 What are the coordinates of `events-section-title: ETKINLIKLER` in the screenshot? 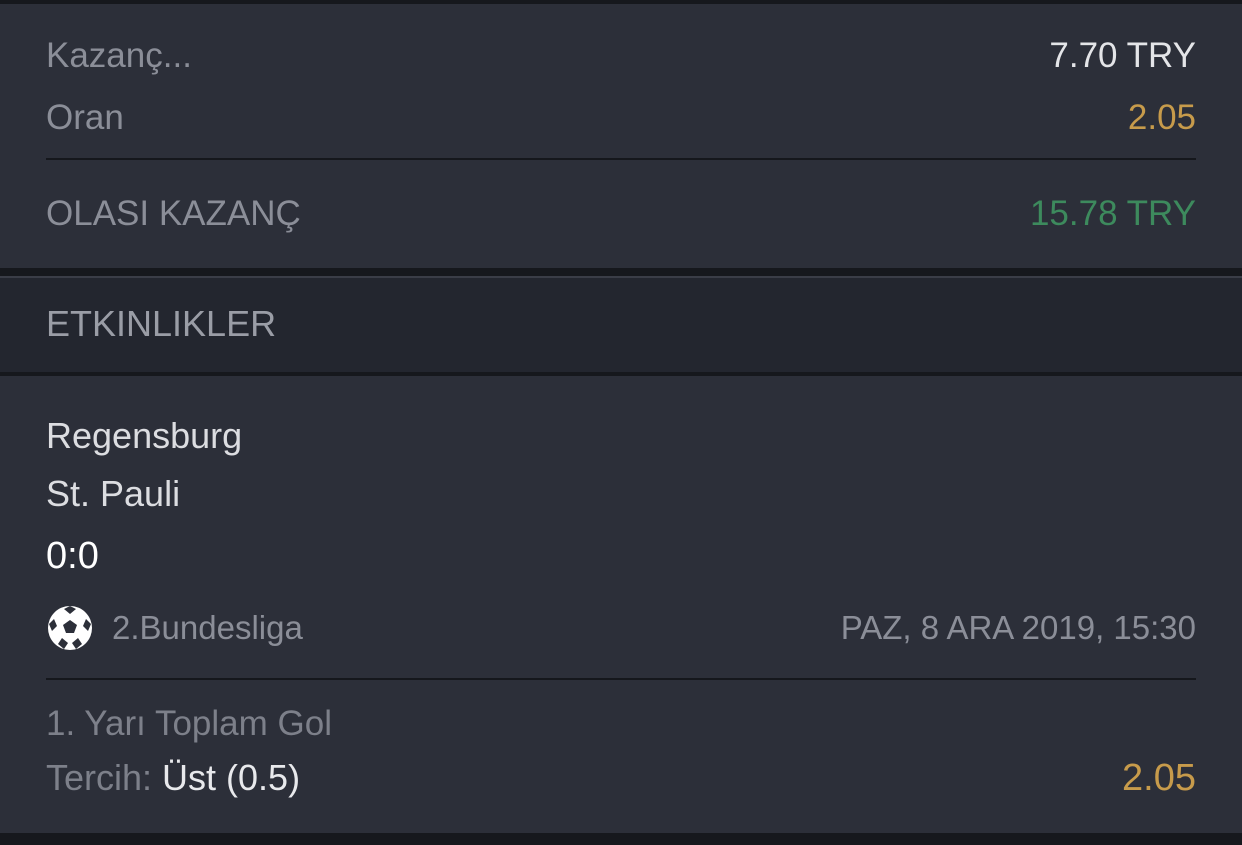 It's located at (161, 323).